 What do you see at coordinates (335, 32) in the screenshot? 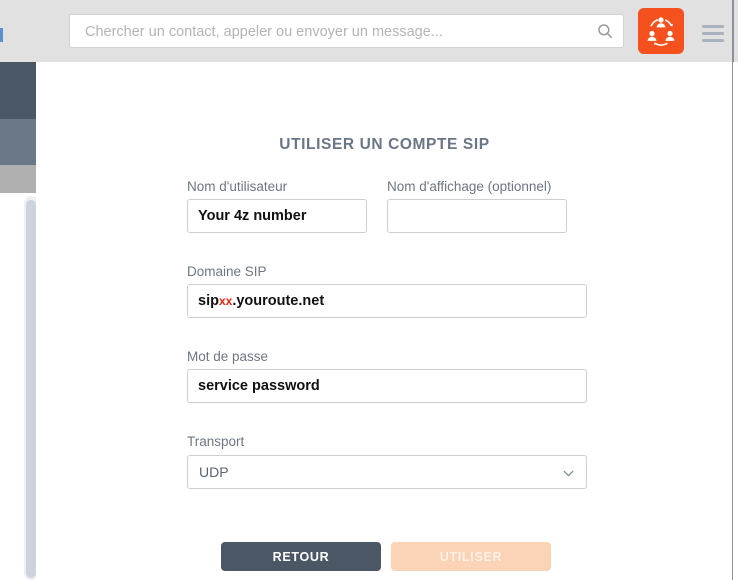
I see `search-input` at bounding box center [335, 32].